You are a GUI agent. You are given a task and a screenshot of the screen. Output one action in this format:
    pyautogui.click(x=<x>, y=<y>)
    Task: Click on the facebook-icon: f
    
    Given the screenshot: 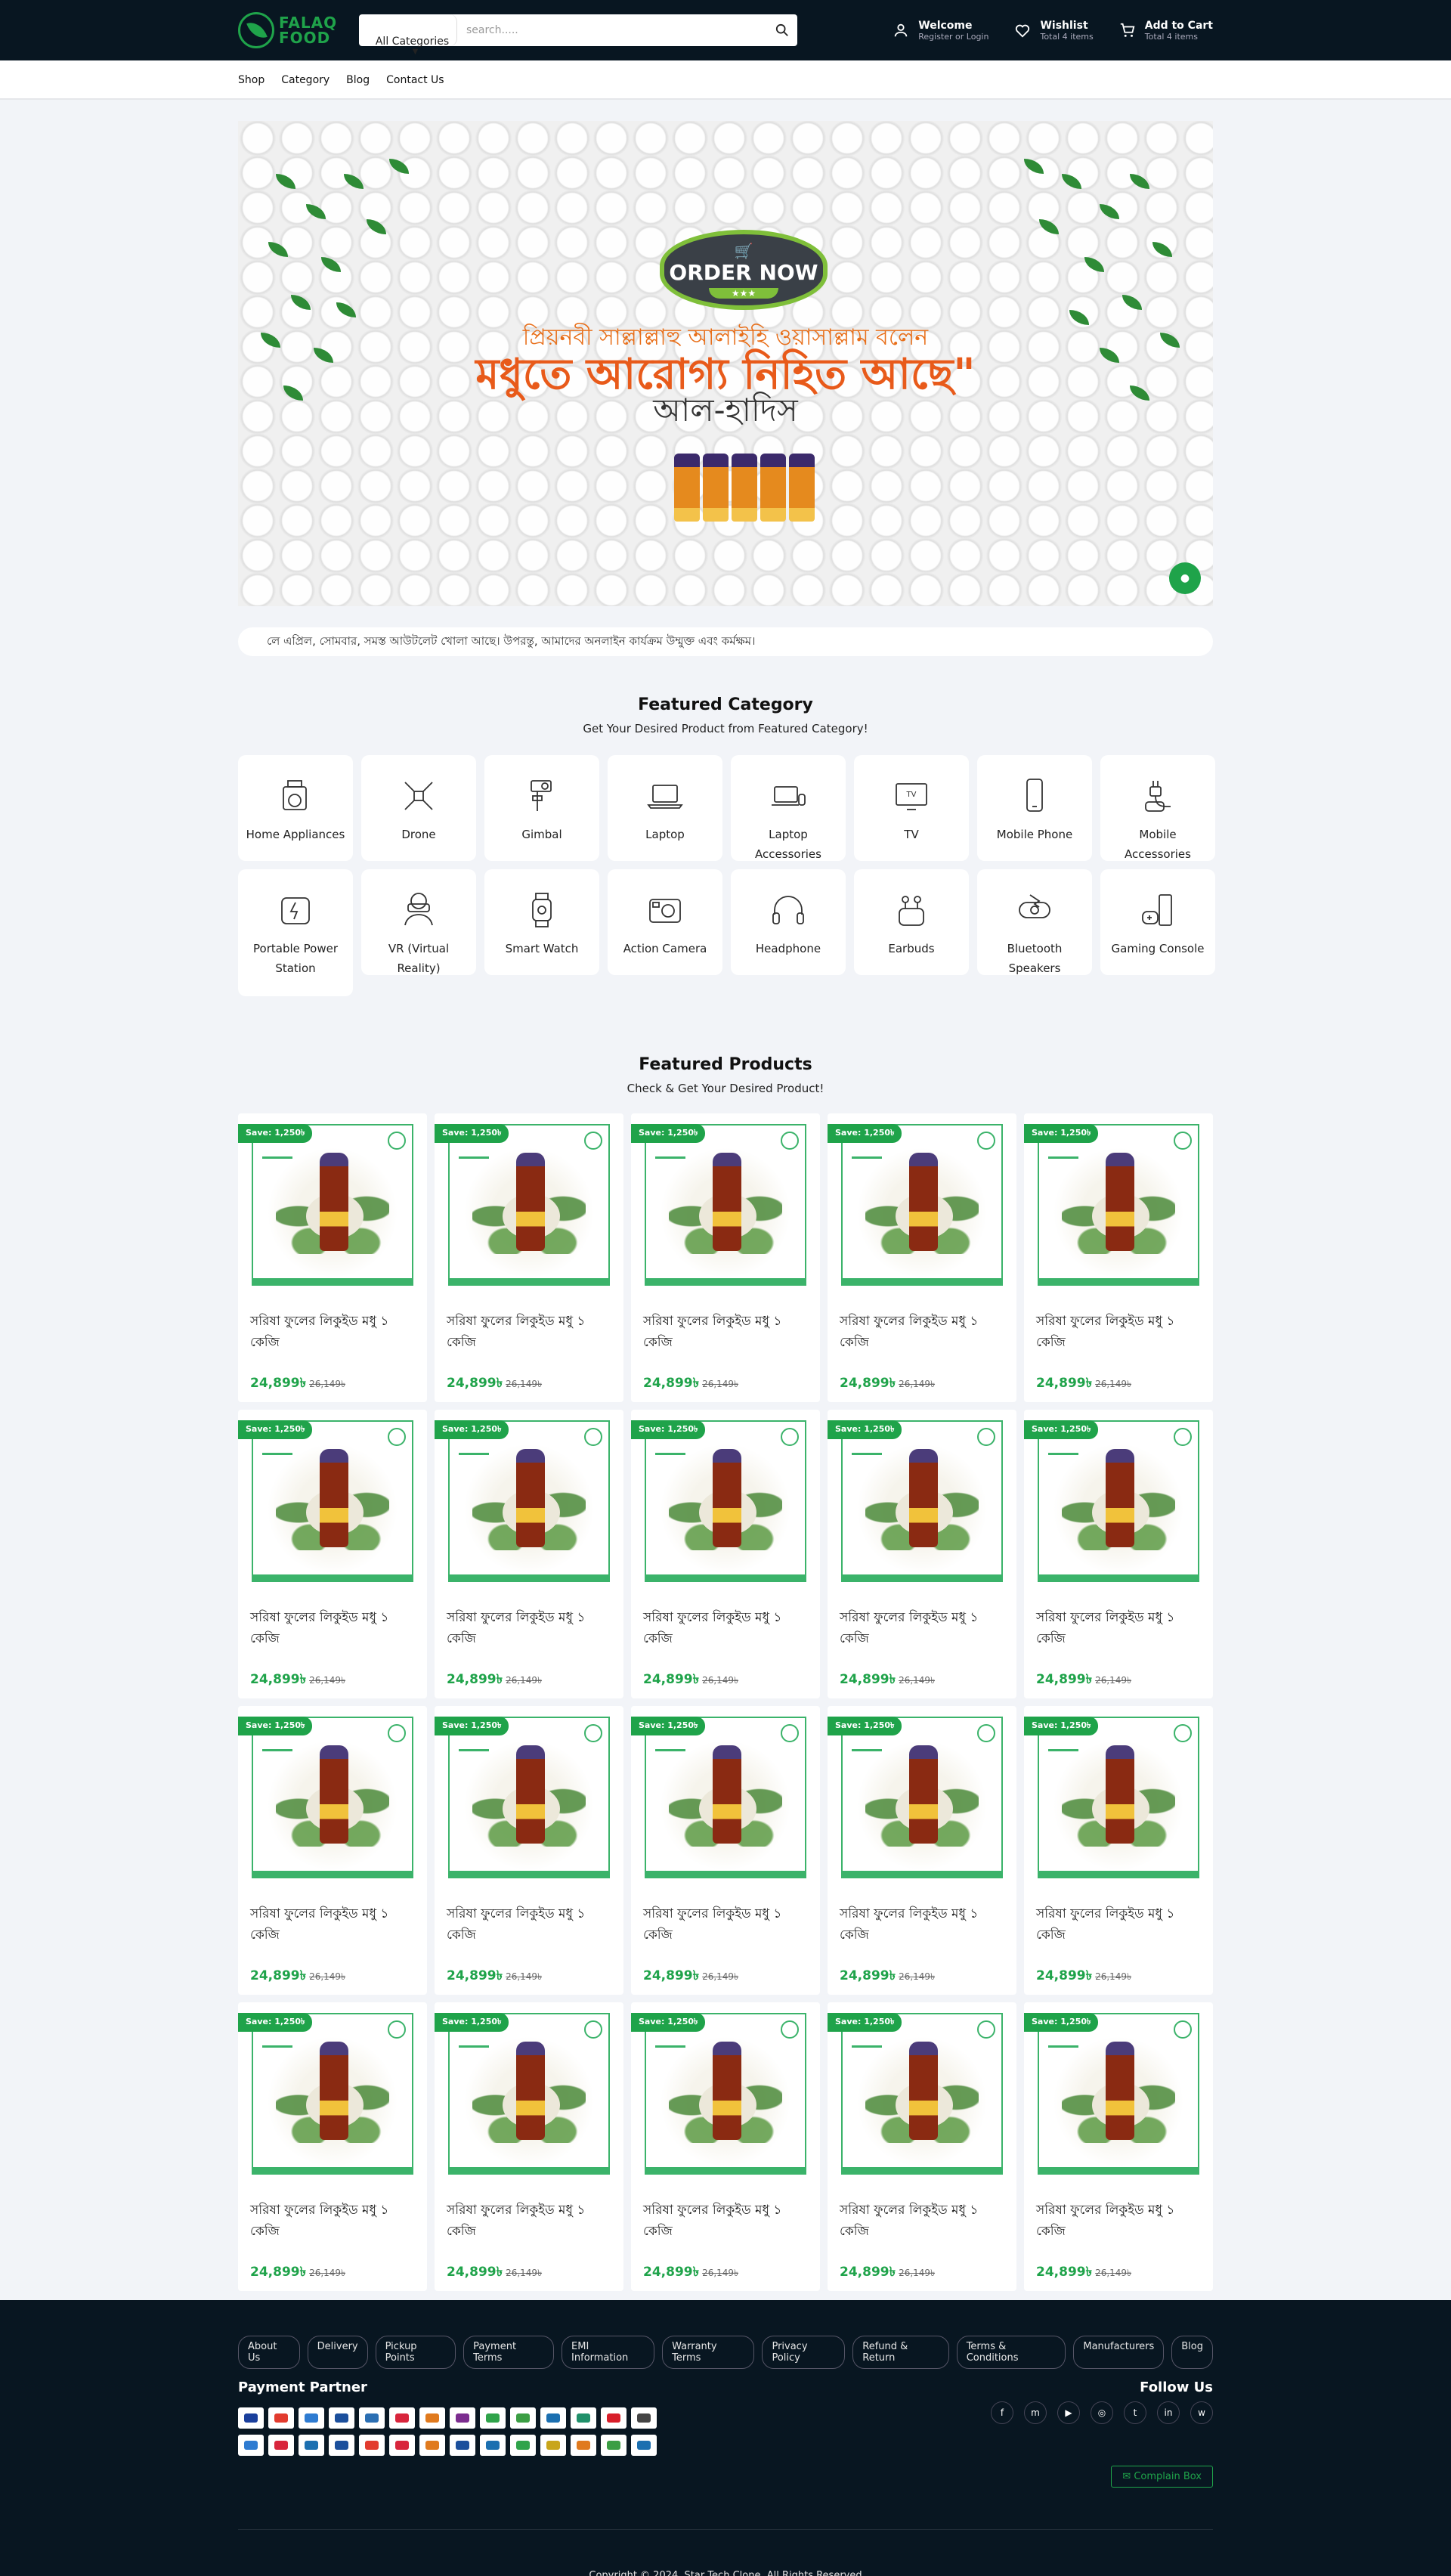 What is the action you would take?
    pyautogui.click(x=1002, y=2412)
    